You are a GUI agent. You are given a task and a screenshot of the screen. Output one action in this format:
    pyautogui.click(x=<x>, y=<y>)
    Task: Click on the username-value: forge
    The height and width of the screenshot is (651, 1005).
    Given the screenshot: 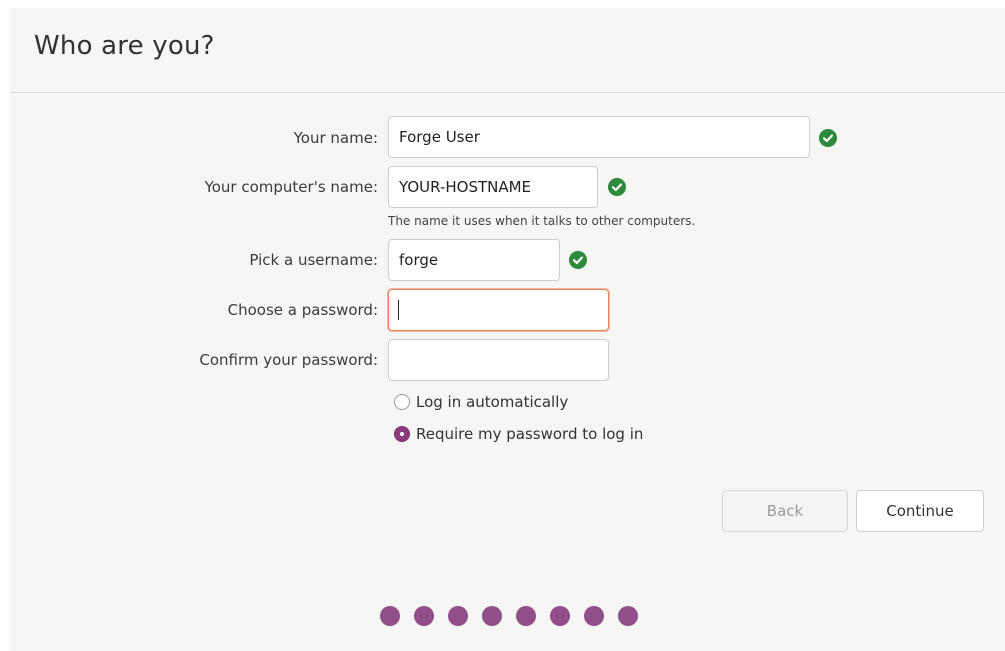 What is the action you would take?
    pyautogui.click(x=419, y=260)
    